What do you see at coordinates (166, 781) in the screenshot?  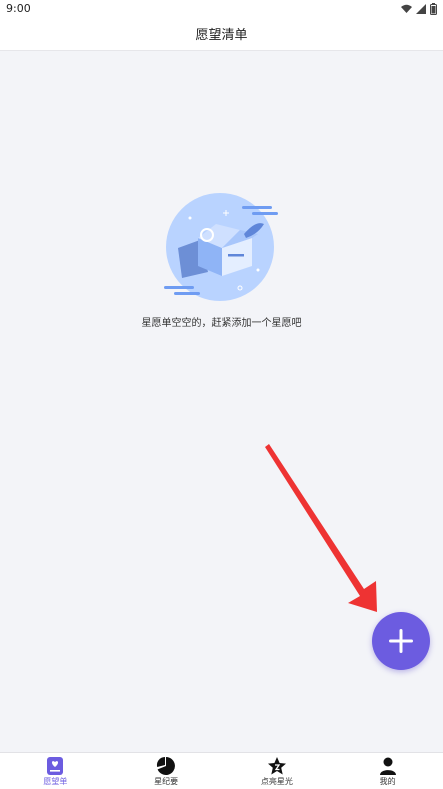 I see `tab-label-star-records: 星纪要` at bounding box center [166, 781].